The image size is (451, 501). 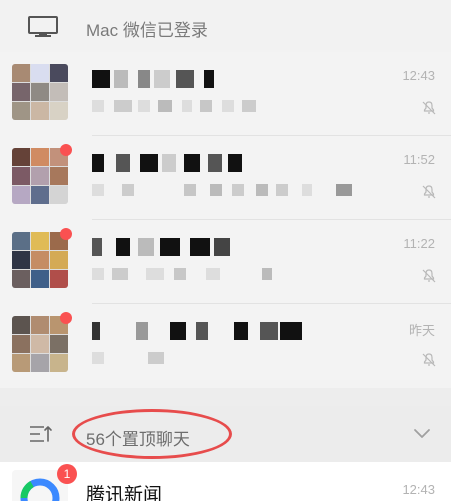 What do you see at coordinates (41, 434) in the screenshot?
I see `collapse-list-icon` at bounding box center [41, 434].